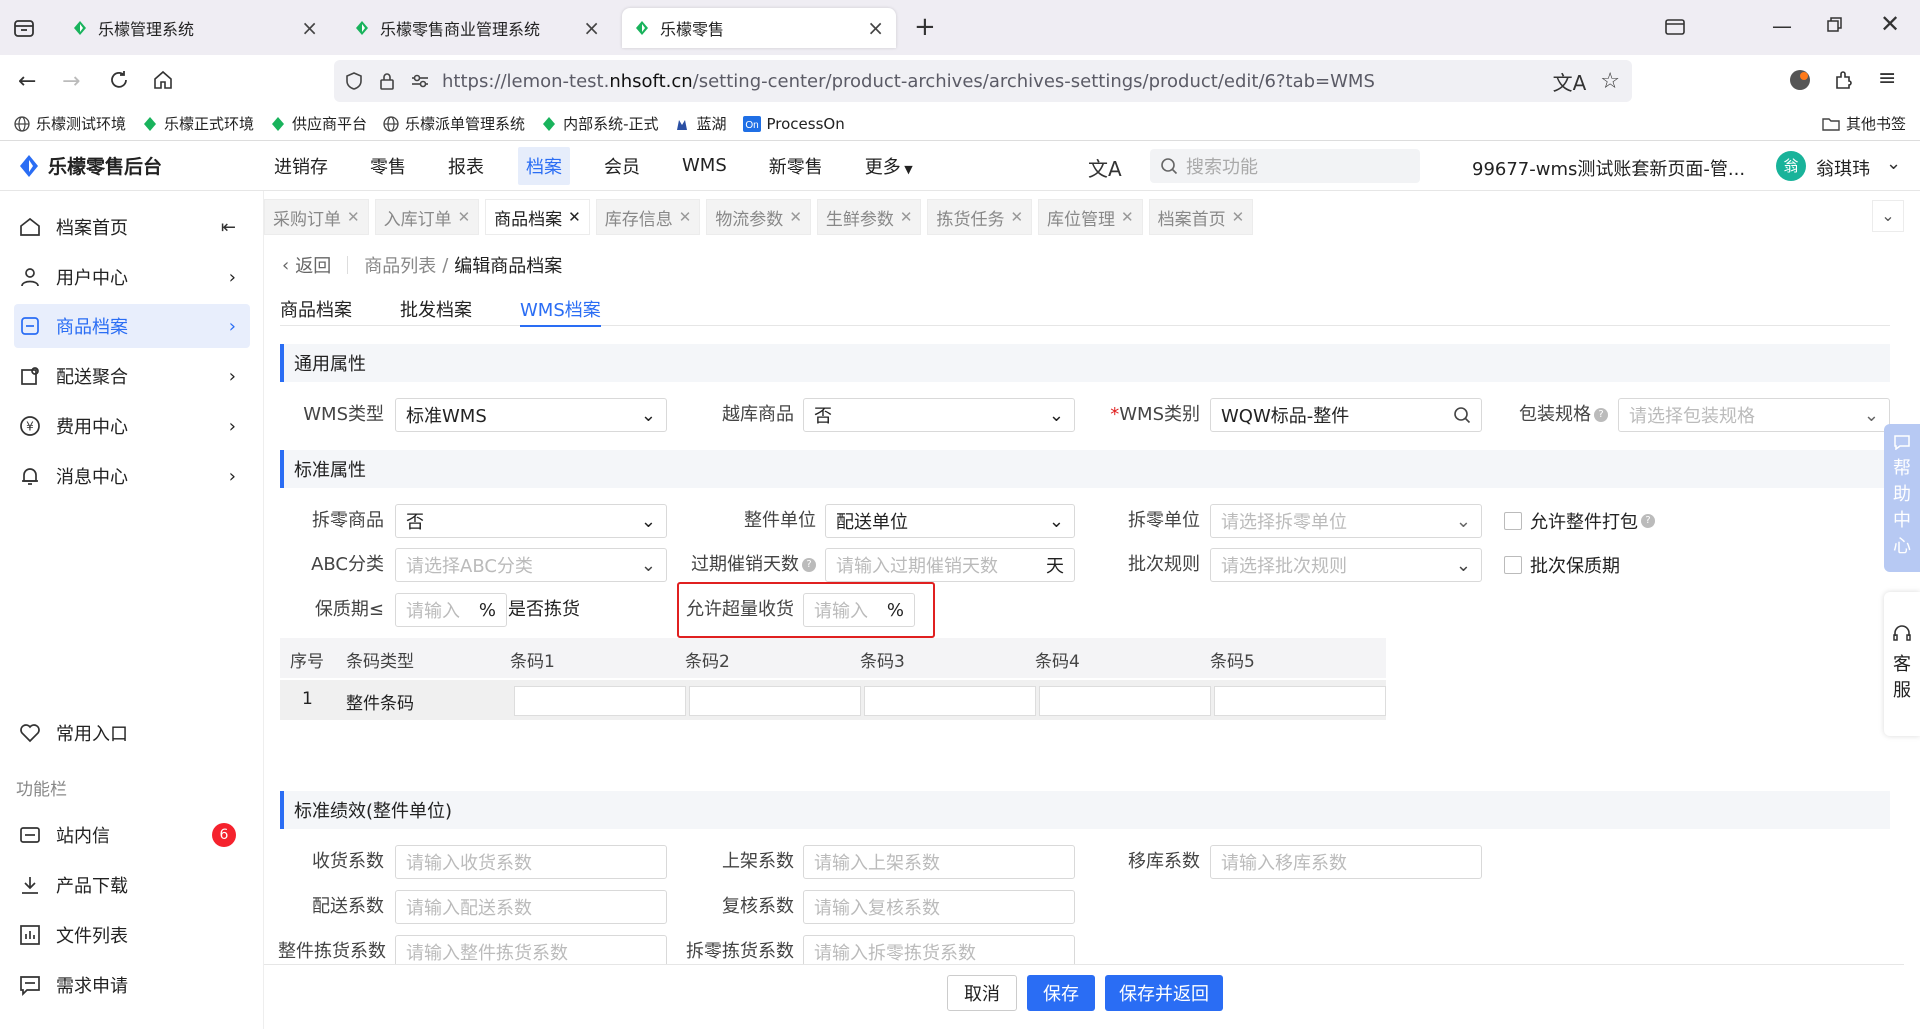 The image size is (1920, 1029). I want to click on barcode-2-input, so click(775, 701).